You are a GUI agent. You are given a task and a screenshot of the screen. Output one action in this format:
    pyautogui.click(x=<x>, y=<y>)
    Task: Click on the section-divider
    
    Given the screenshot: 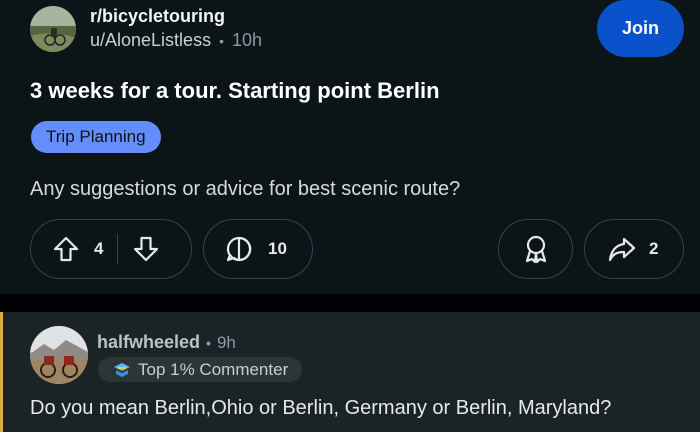 What is the action you would take?
    pyautogui.click(x=350, y=303)
    